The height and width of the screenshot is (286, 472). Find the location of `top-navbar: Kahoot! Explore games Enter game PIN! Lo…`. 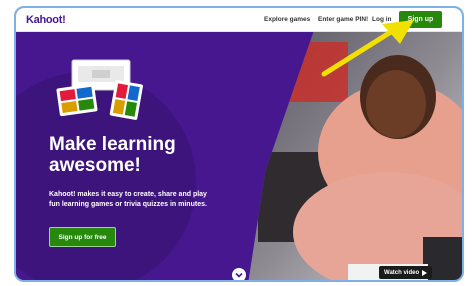

top-navbar: Kahoot! Explore games Enter game PIN! Lo… is located at coordinates (239, 20).